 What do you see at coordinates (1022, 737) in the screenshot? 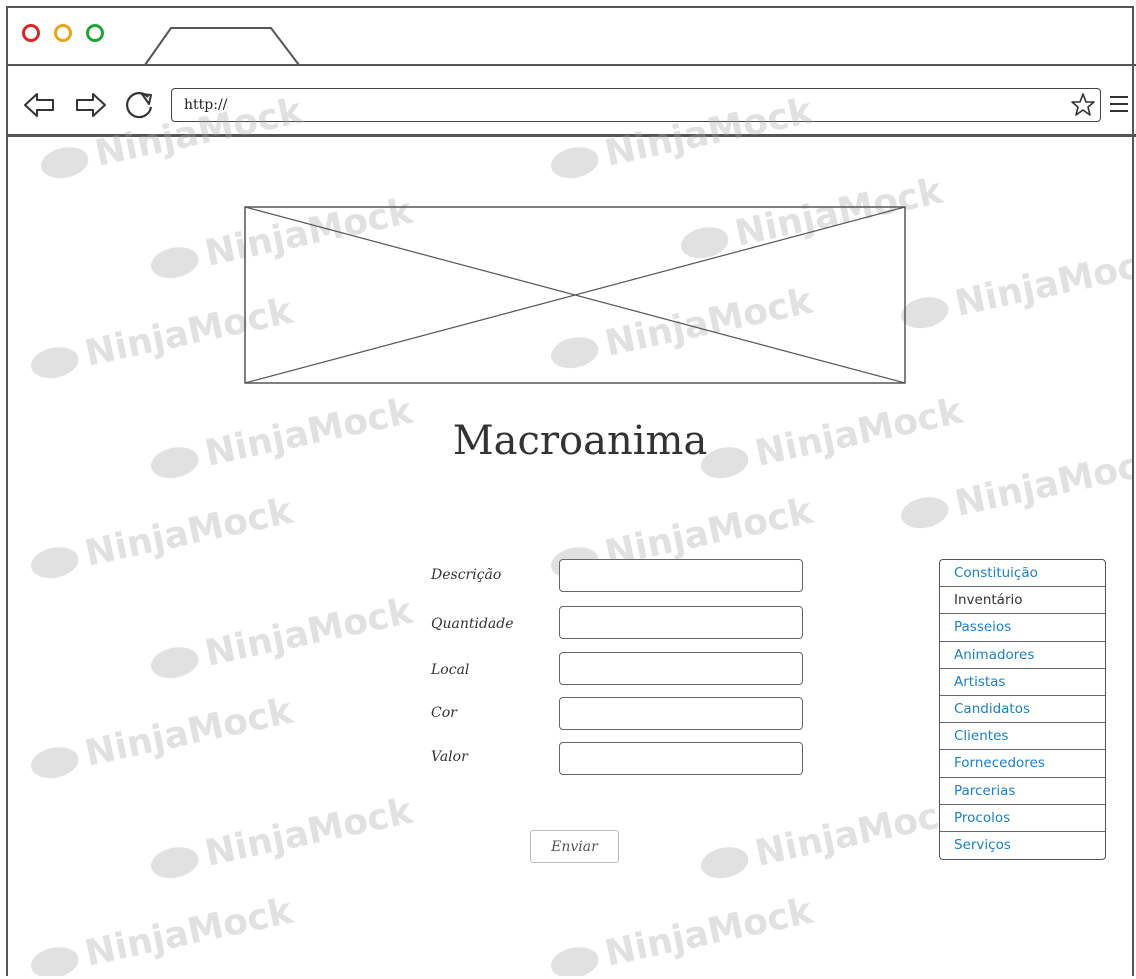
I see `side-menu-item-clientes: Clientes` at bounding box center [1022, 737].